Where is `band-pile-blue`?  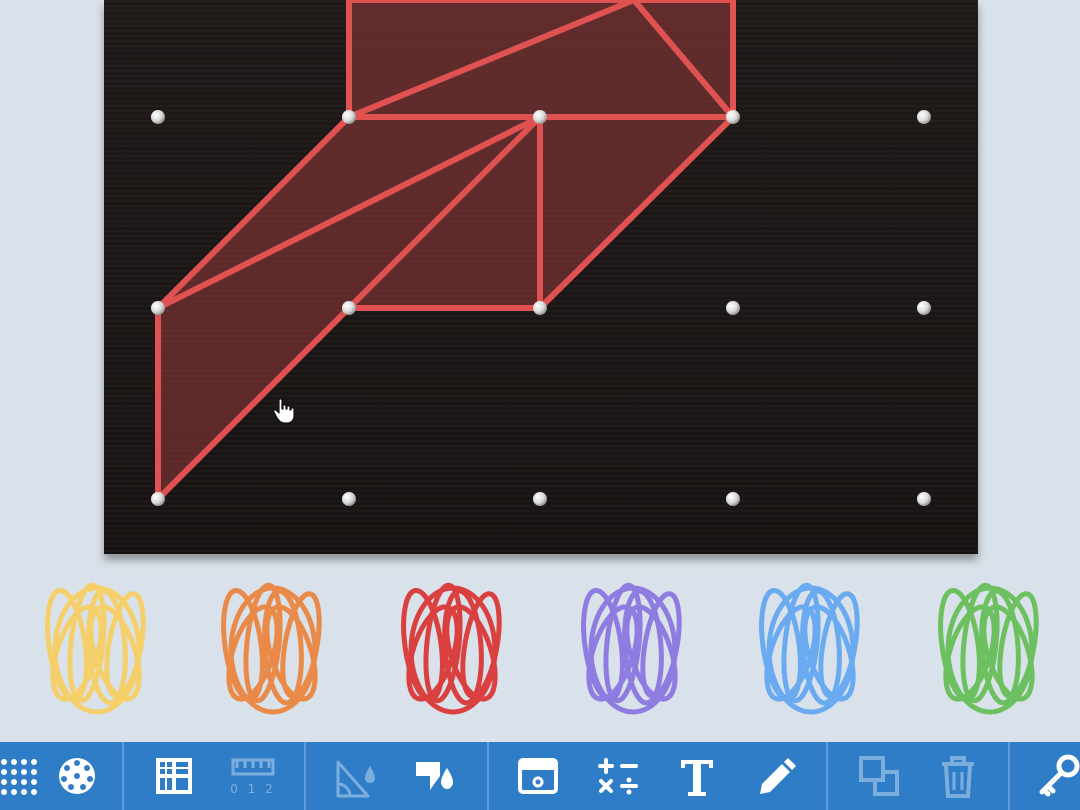 band-pile-blue is located at coordinates (811, 647).